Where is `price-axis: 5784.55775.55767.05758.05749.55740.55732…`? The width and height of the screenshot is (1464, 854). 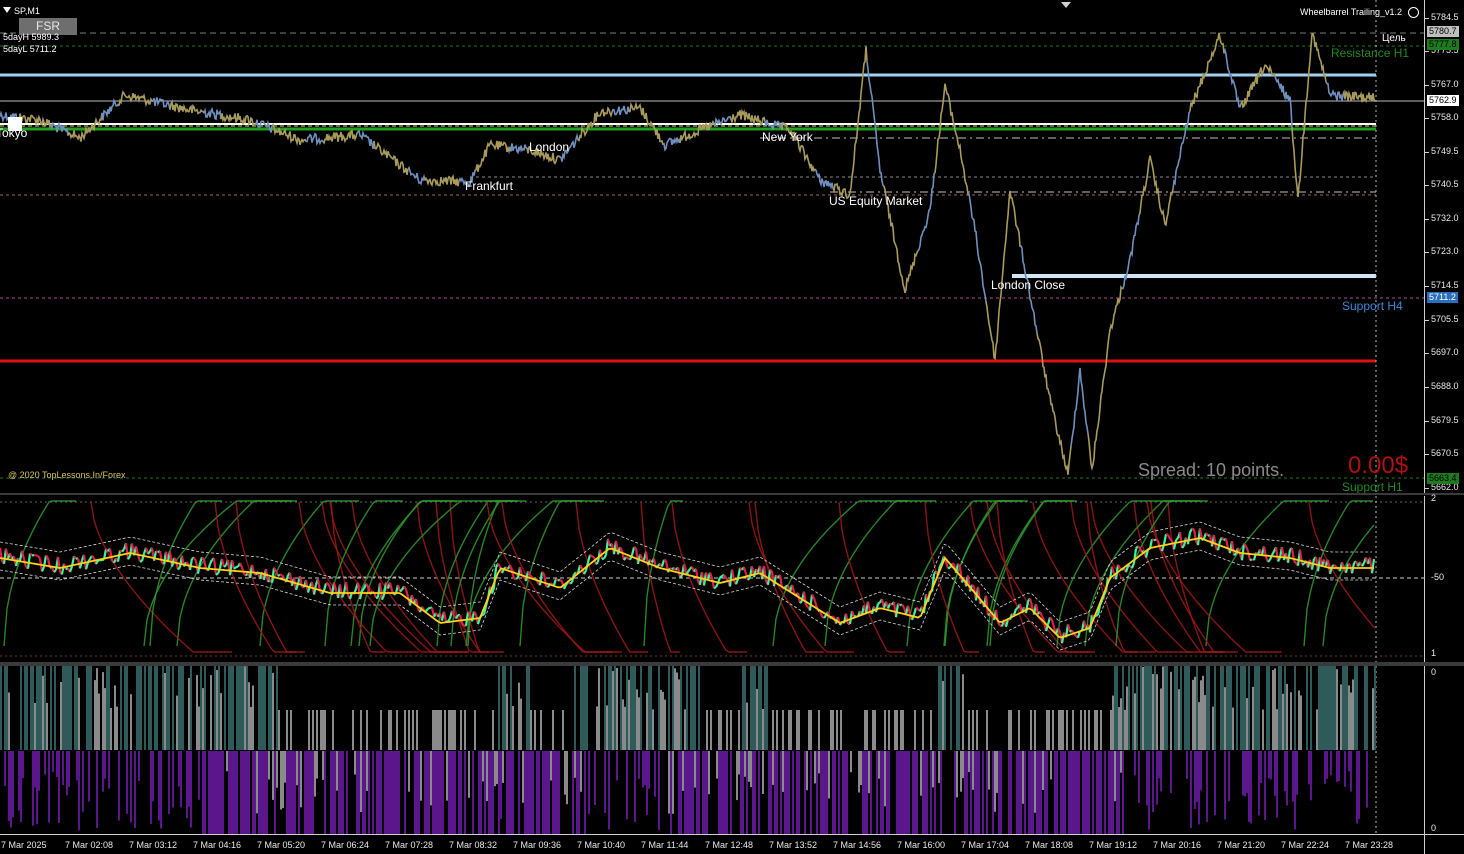 price-axis: 5784.55775.55767.05758.05749.55740.55732… is located at coordinates (1444, 246).